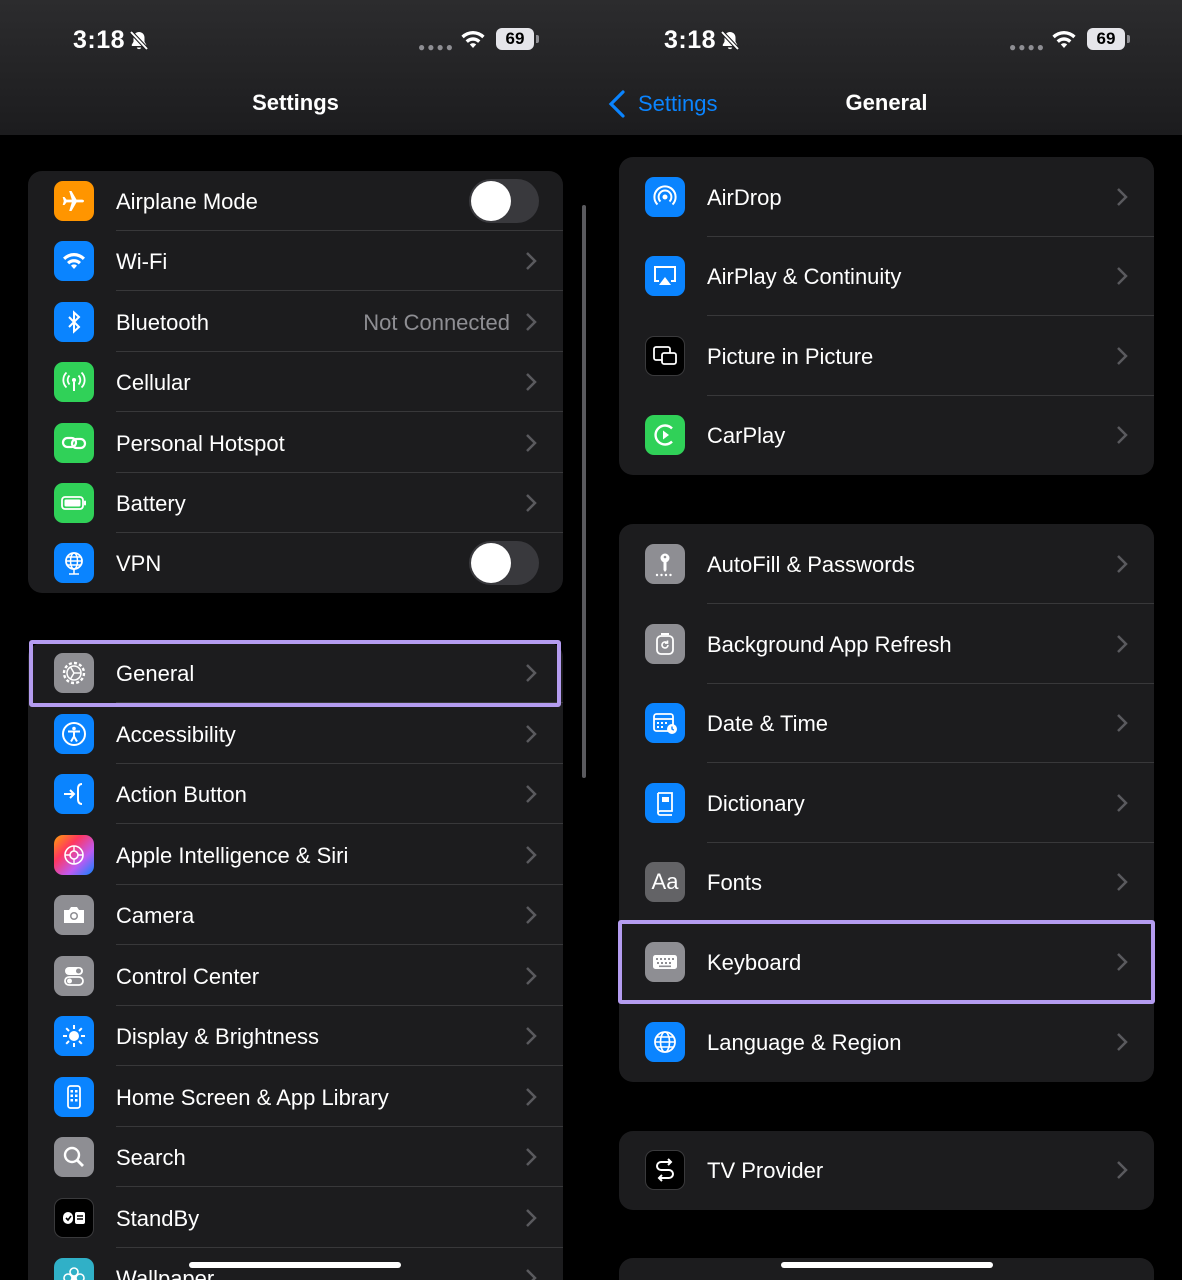 This screenshot has width=1182, height=1280. What do you see at coordinates (295, 503) in the screenshot?
I see `row-battery: Battery` at bounding box center [295, 503].